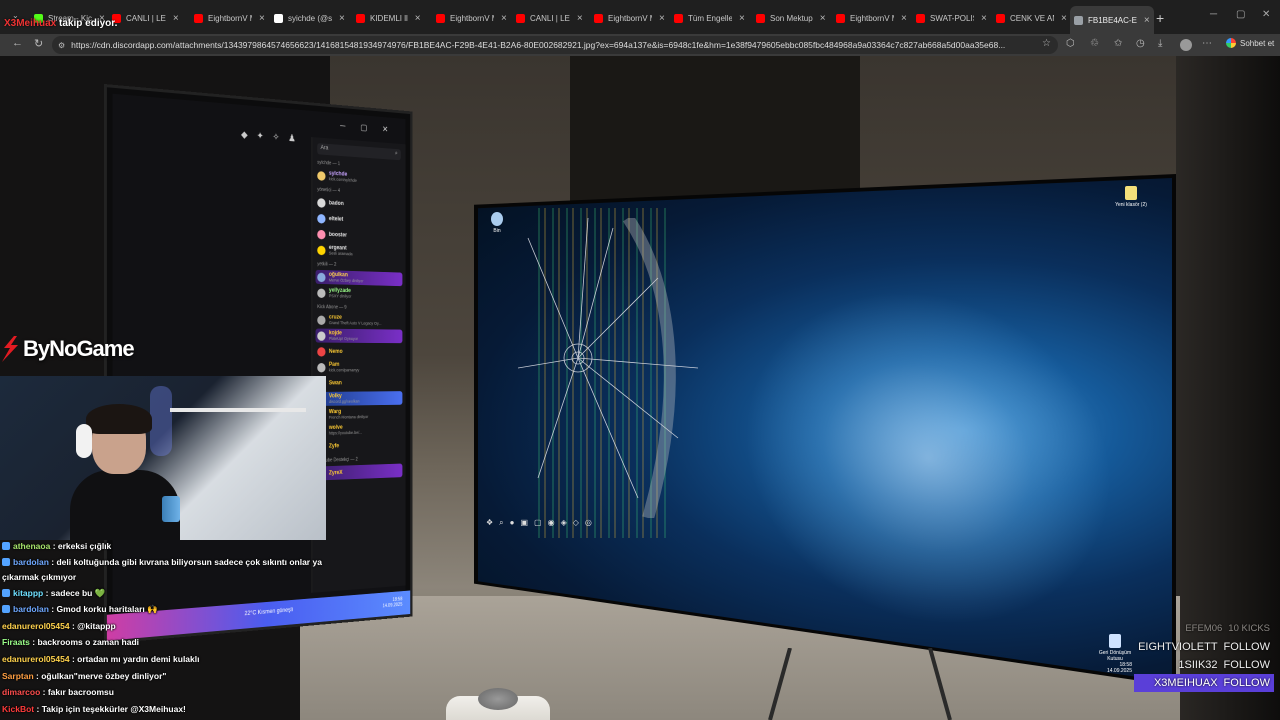 The width and height of the screenshot is (1280, 720). I want to click on extension-icon: ⬡, so click(1070, 43).